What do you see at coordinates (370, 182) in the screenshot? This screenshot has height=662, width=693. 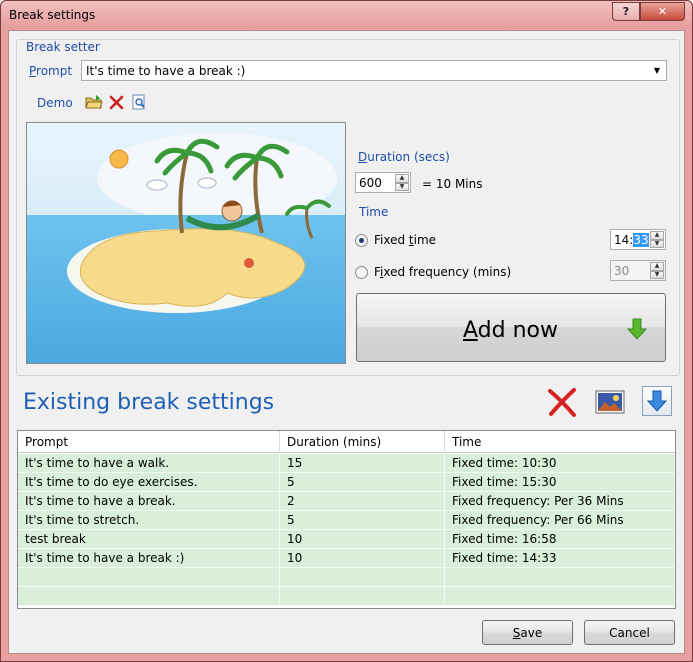 I see `duration-value: 600` at bounding box center [370, 182].